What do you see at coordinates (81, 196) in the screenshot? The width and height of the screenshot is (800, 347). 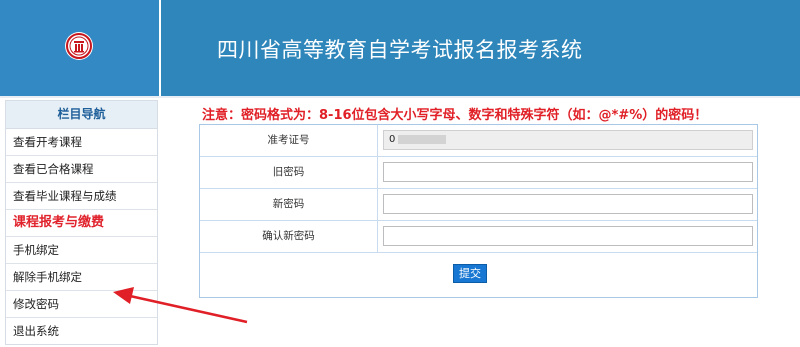 I see `sidebar-item-graduation-courses: 查看毕业课程与成绩` at bounding box center [81, 196].